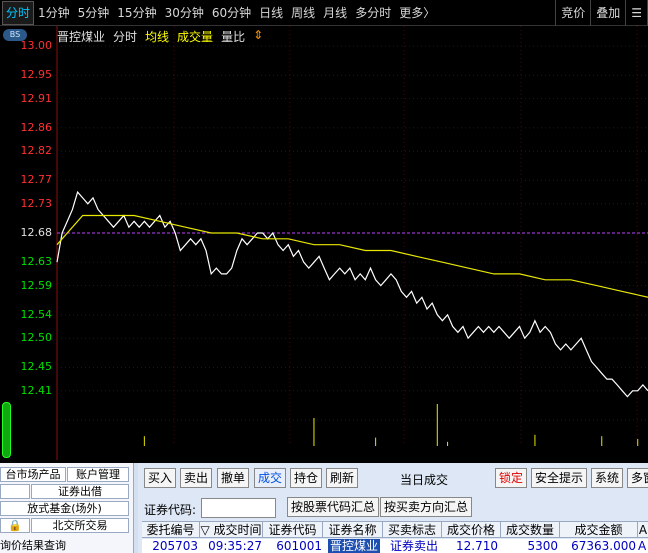 The image size is (648, 553). Describe the element at coordinates (373, 13) in the screenshot. I see `period-tab-multi: 多分时` at that location.